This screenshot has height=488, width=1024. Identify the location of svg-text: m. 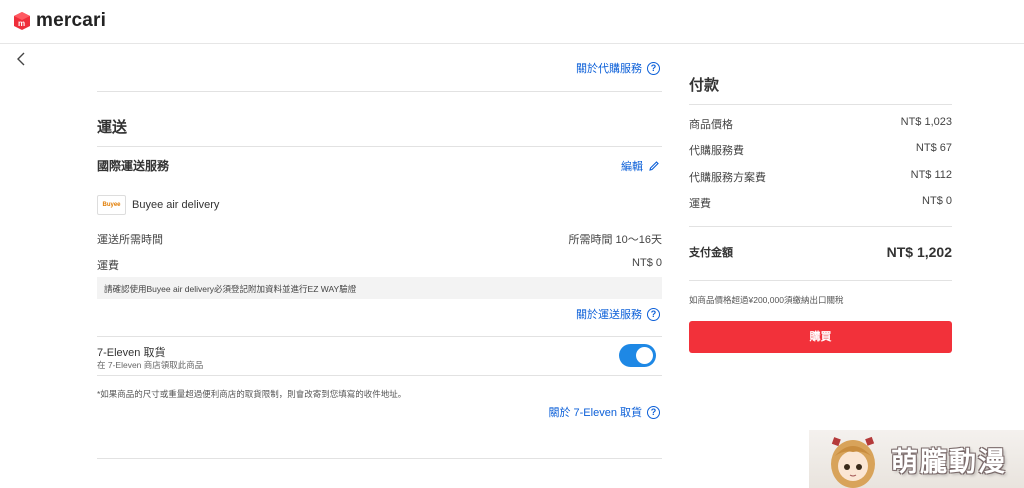
(21, 23).